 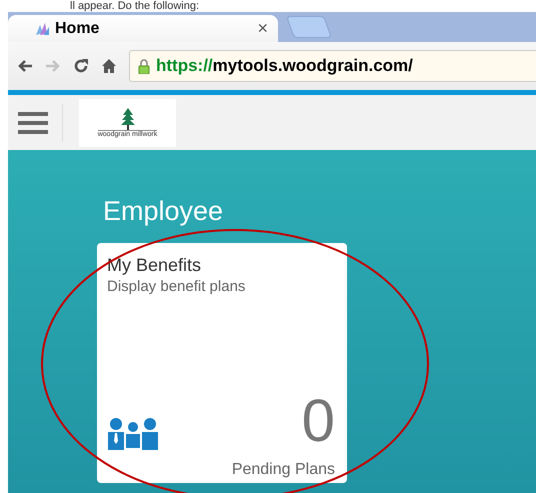 What do you see at coordinates (176, 286) in the screenshot?
I see `tile-subtitle: Display benefit plans` at bounding box center [176, 286].